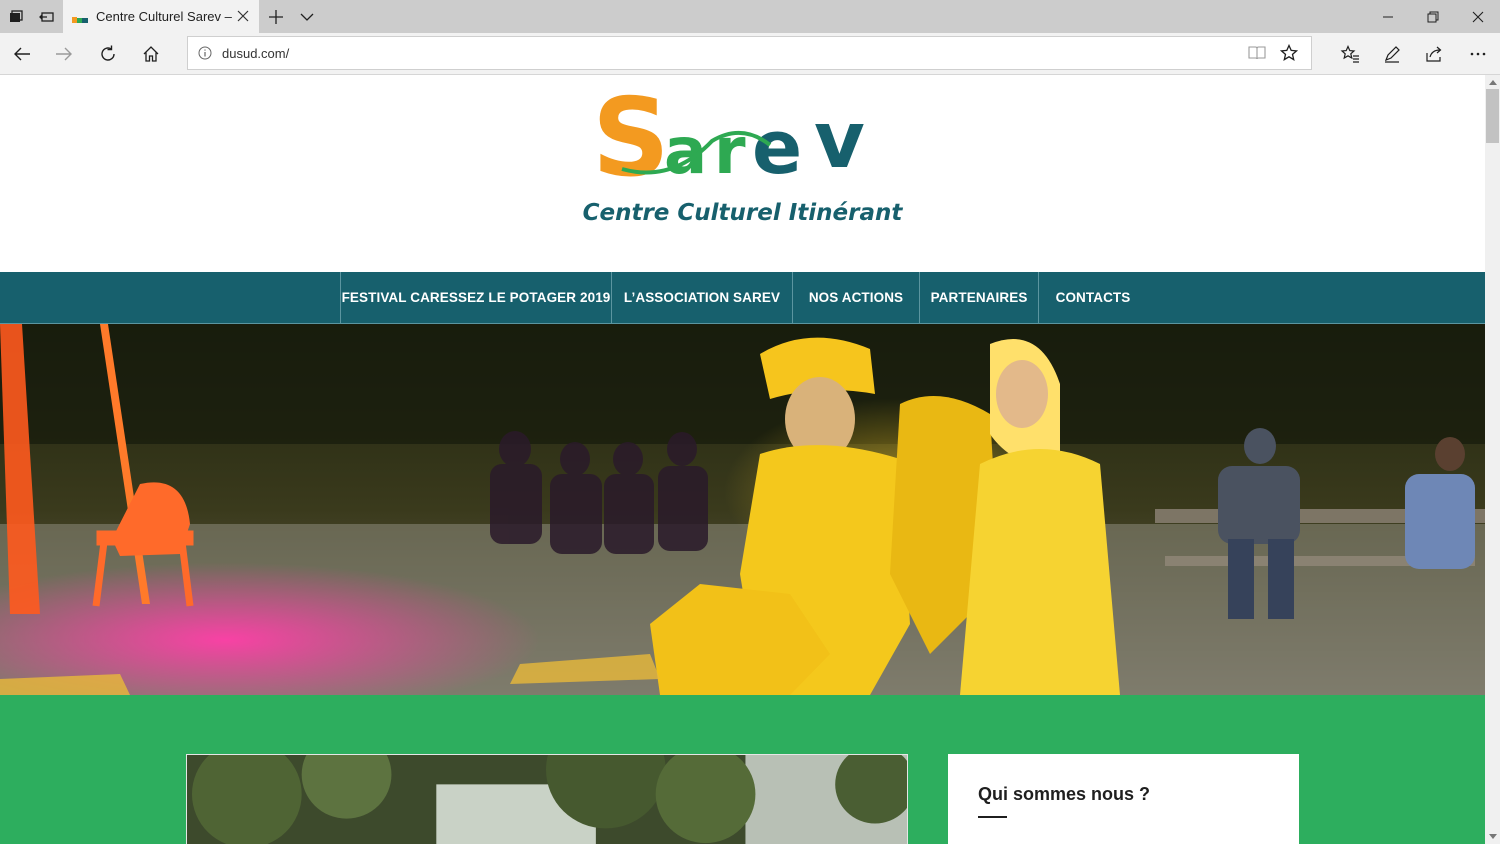 This screenshot has width=1500, height=844. Describe the element at coordinates (1350, 53) in the screenshot. I see `favorites-hub-icon` at that location.